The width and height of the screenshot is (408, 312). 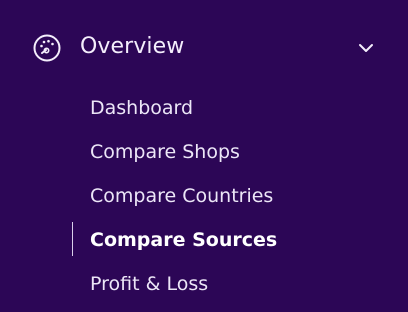 What do you see at coordinates (72, 239) in the screenshot?
I see `active-indicator` at bounding box center [72, 239].